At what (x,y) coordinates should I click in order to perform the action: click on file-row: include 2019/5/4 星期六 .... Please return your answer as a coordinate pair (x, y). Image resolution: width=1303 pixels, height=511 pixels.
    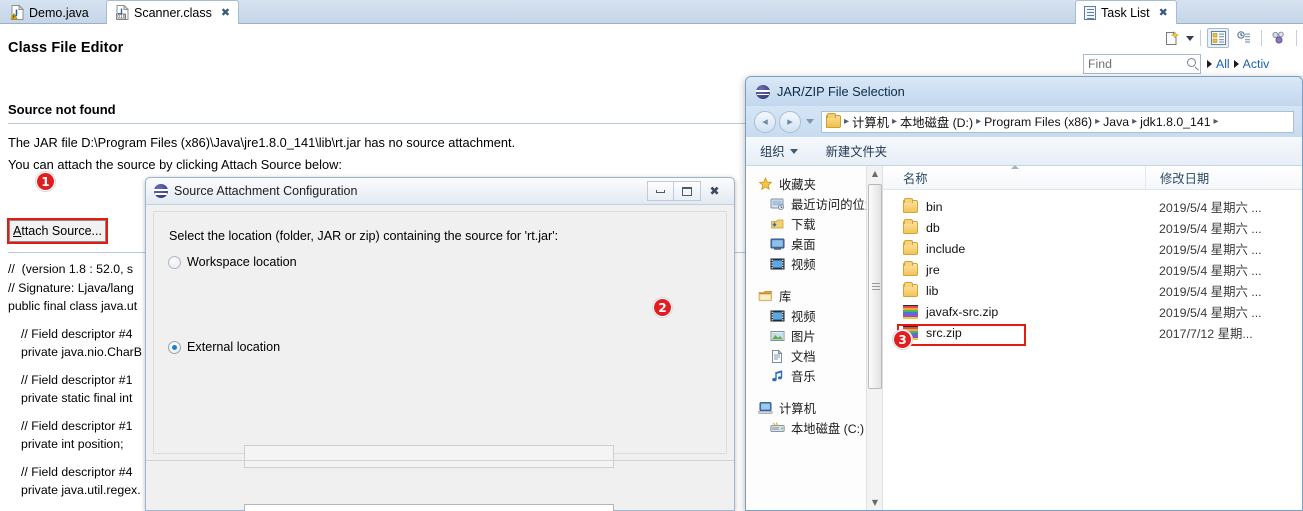
    Looking at the image, I should click on (1092, 248).